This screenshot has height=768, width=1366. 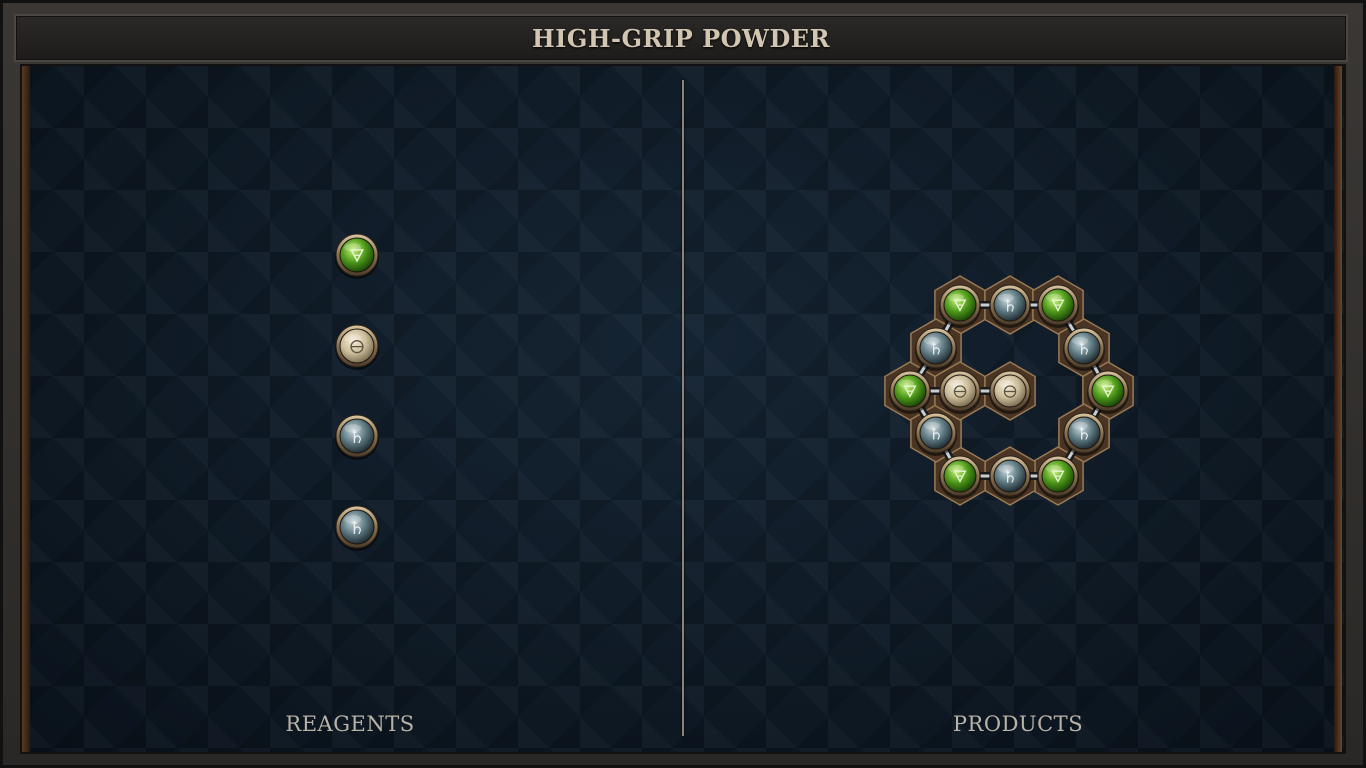 What do you see at coordinates (350, 724) in the screenshot?
I see `reagents-label: REAGENTS` at bounding box center [350, 724].